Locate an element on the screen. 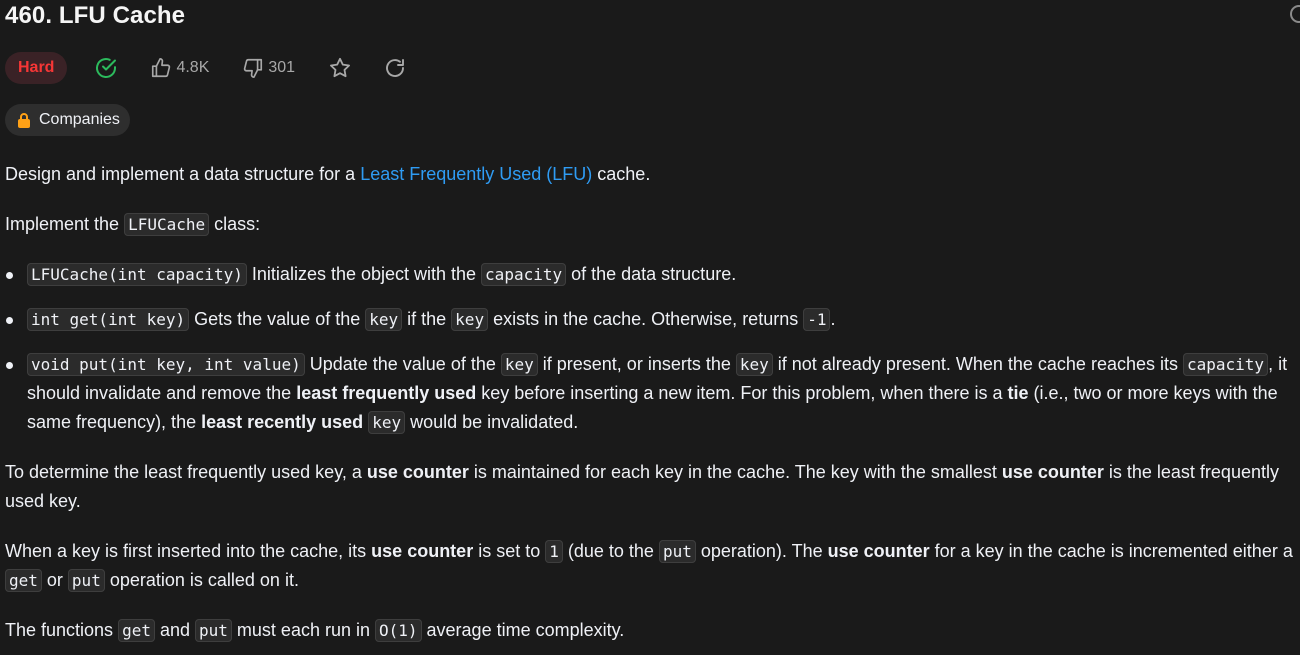  difficulty-badge: Hard is located at coordinates (36, 68).